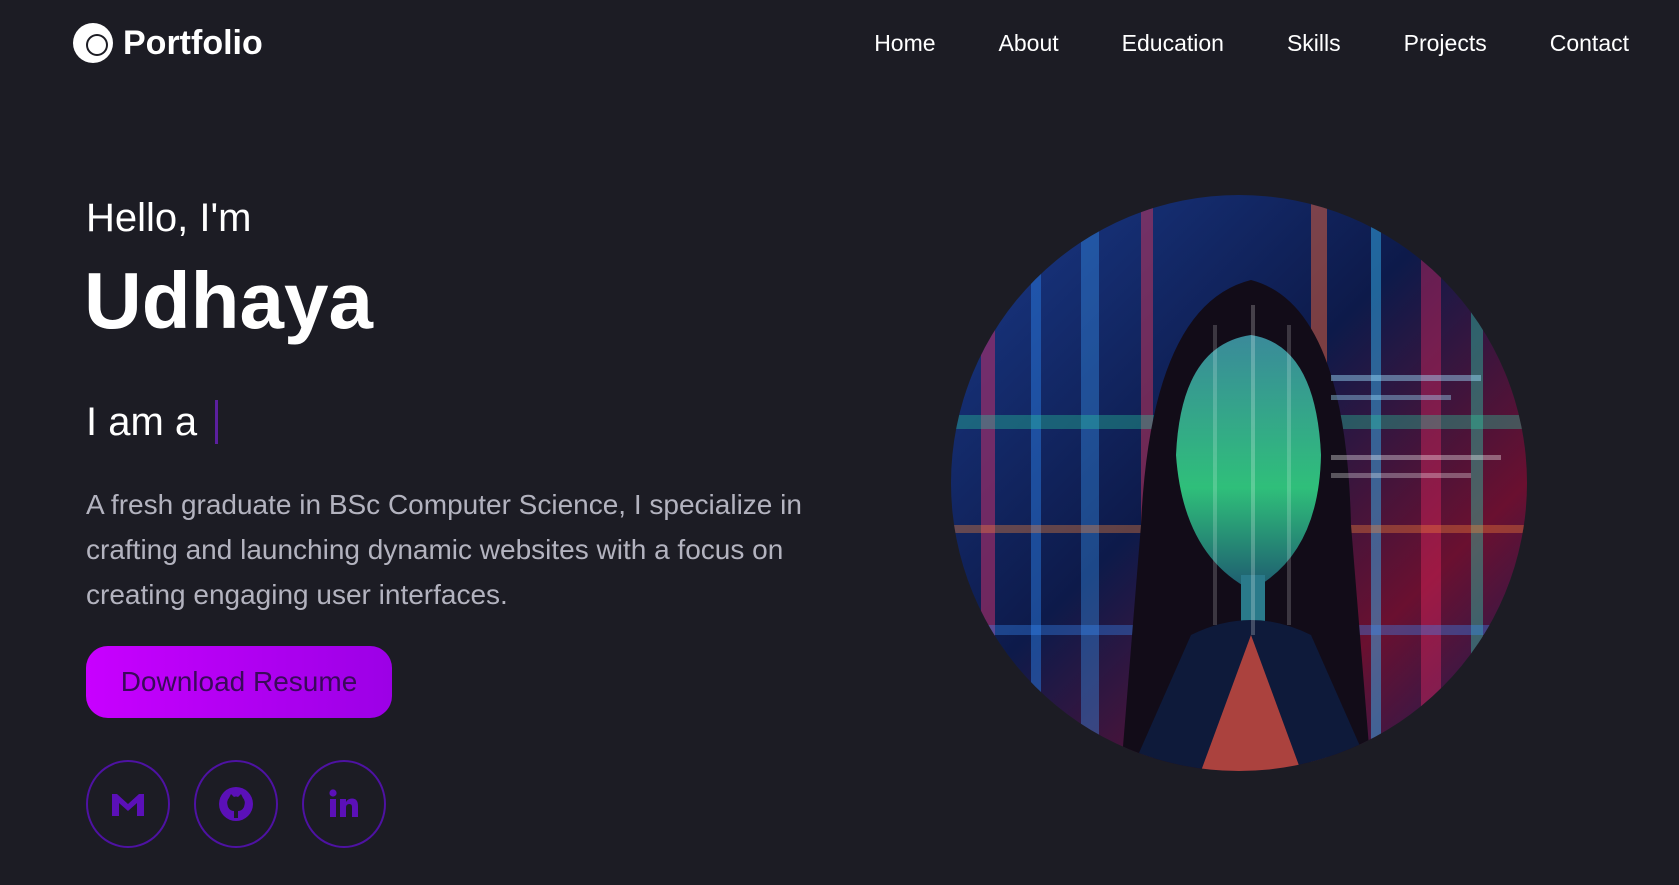 This screenshot has width=1679, height=885. What do you see at coordinates (169, 218) in the screenshot?
I see `greeting: Hello, I'm` at bounding box center [169, 218].